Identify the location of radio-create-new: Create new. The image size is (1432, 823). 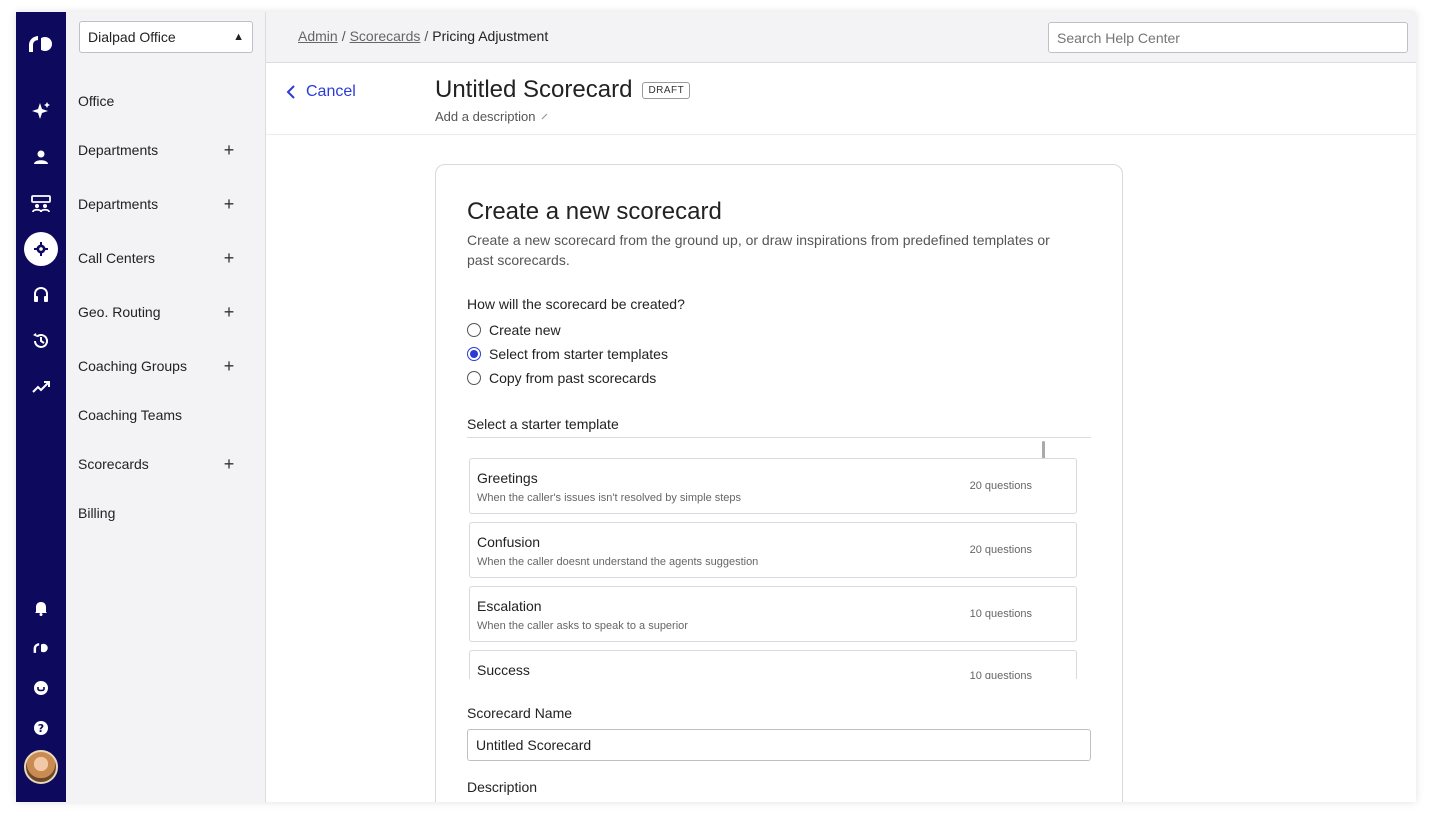
(514, 330).